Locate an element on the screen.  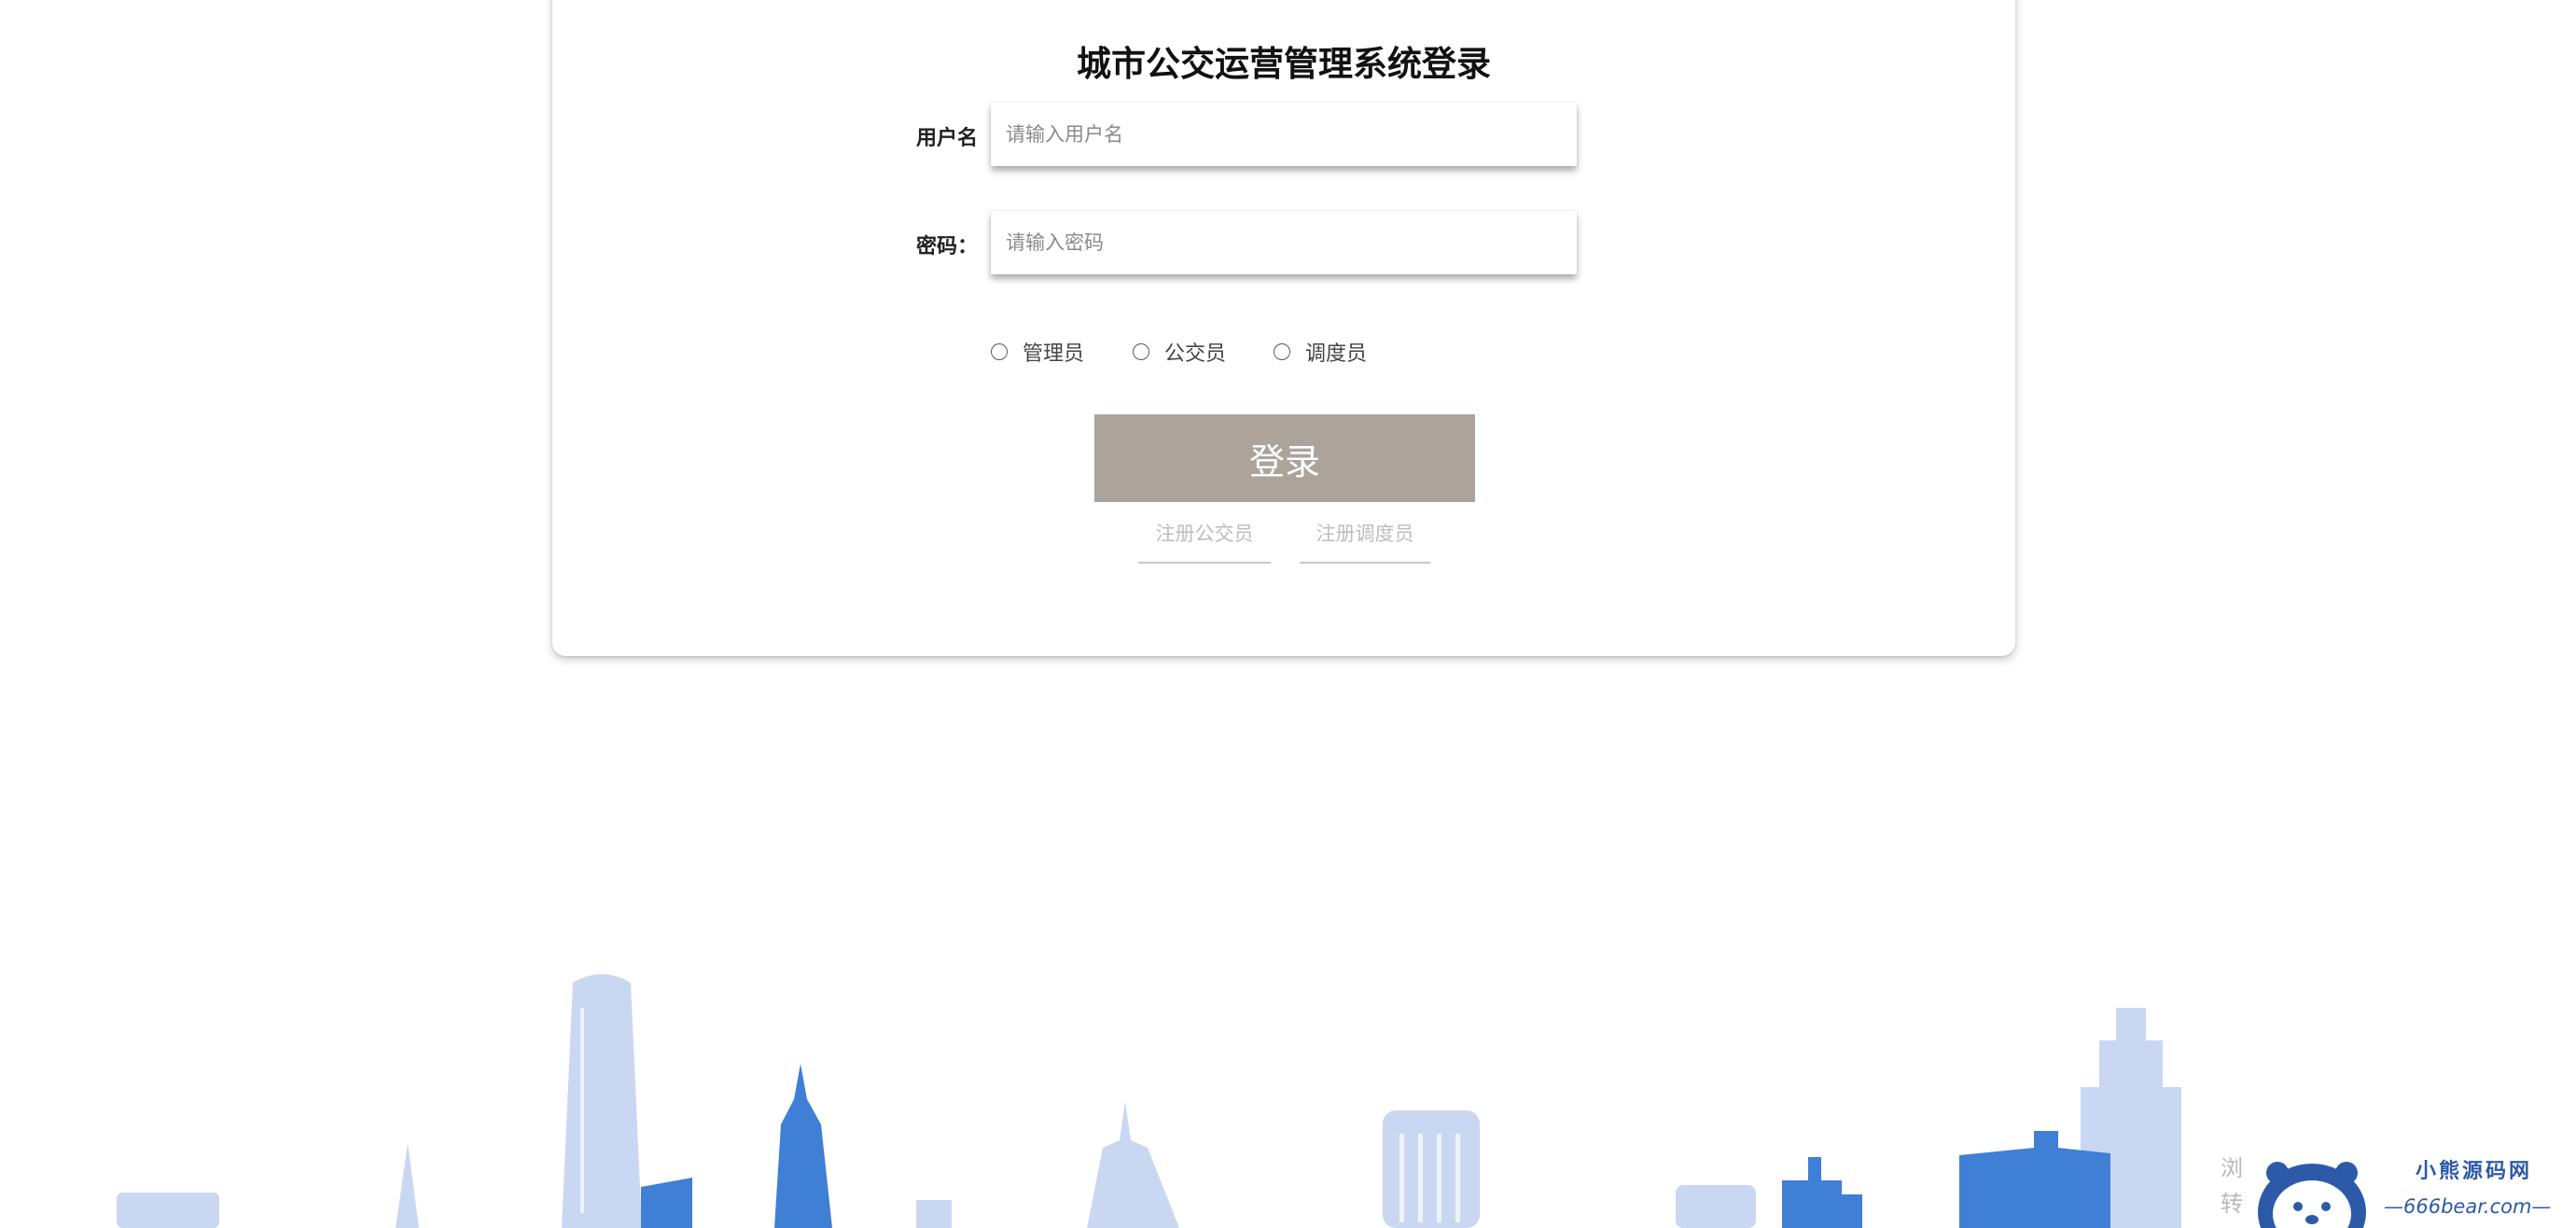
site-watermark: 浏 转 小熊源码网 —666bear.com— is located at coordinates (2393, 1185).